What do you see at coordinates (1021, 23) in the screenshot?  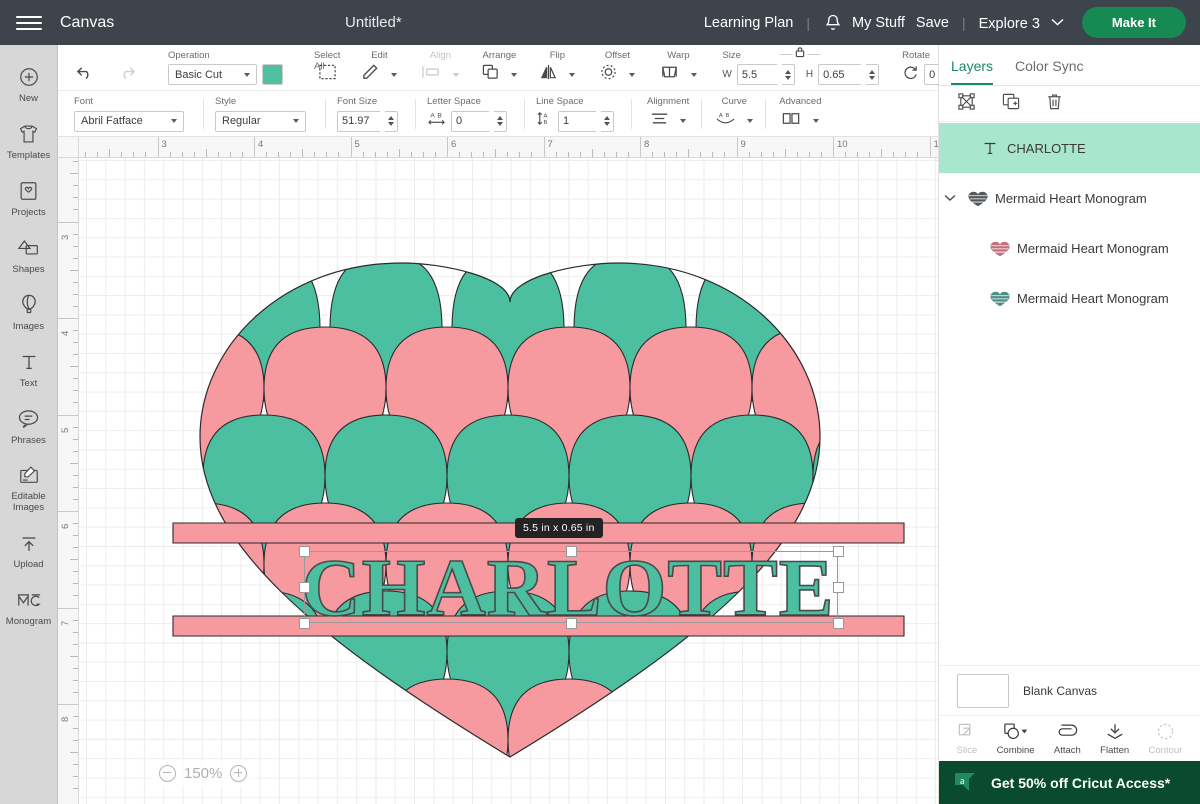 I see `machine-selector: Explore 3` at bounding box center [1021, 23].